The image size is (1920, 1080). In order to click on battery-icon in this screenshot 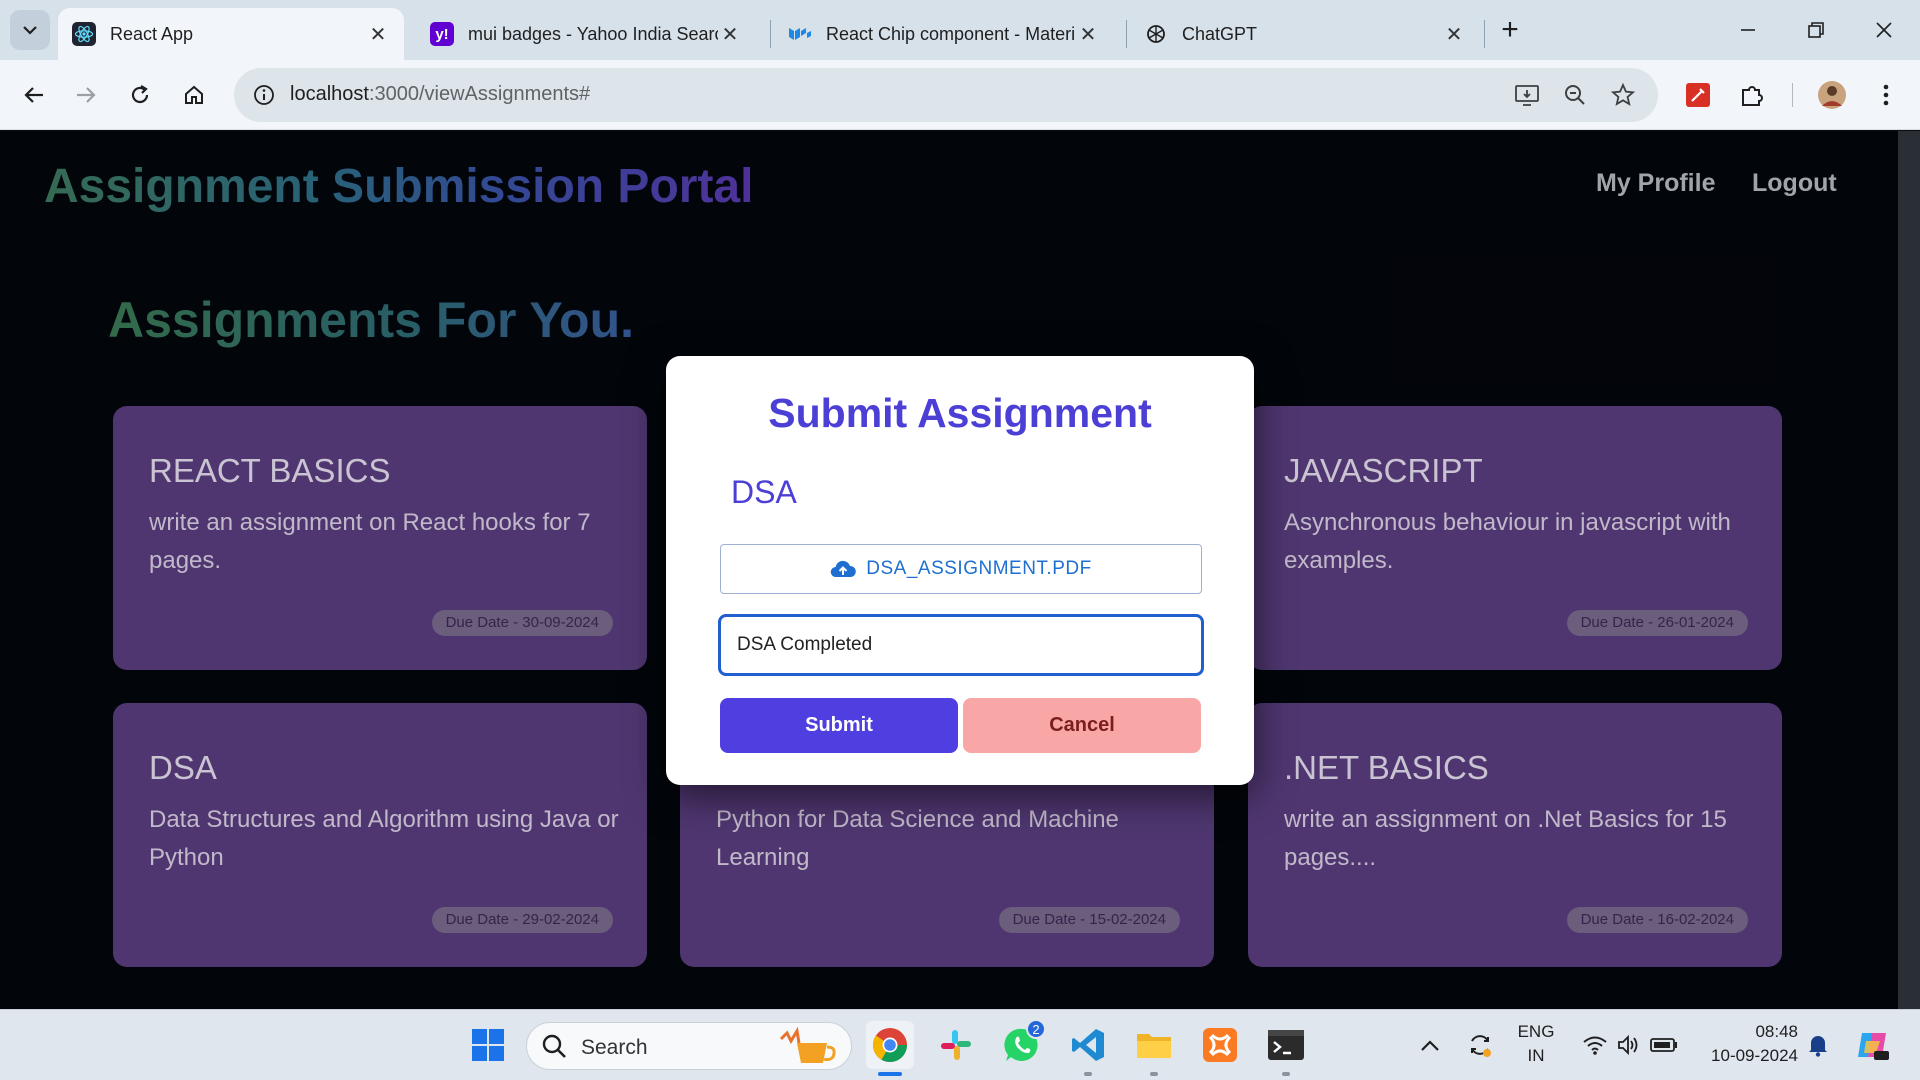, I will do `click(1663, 1045)`.